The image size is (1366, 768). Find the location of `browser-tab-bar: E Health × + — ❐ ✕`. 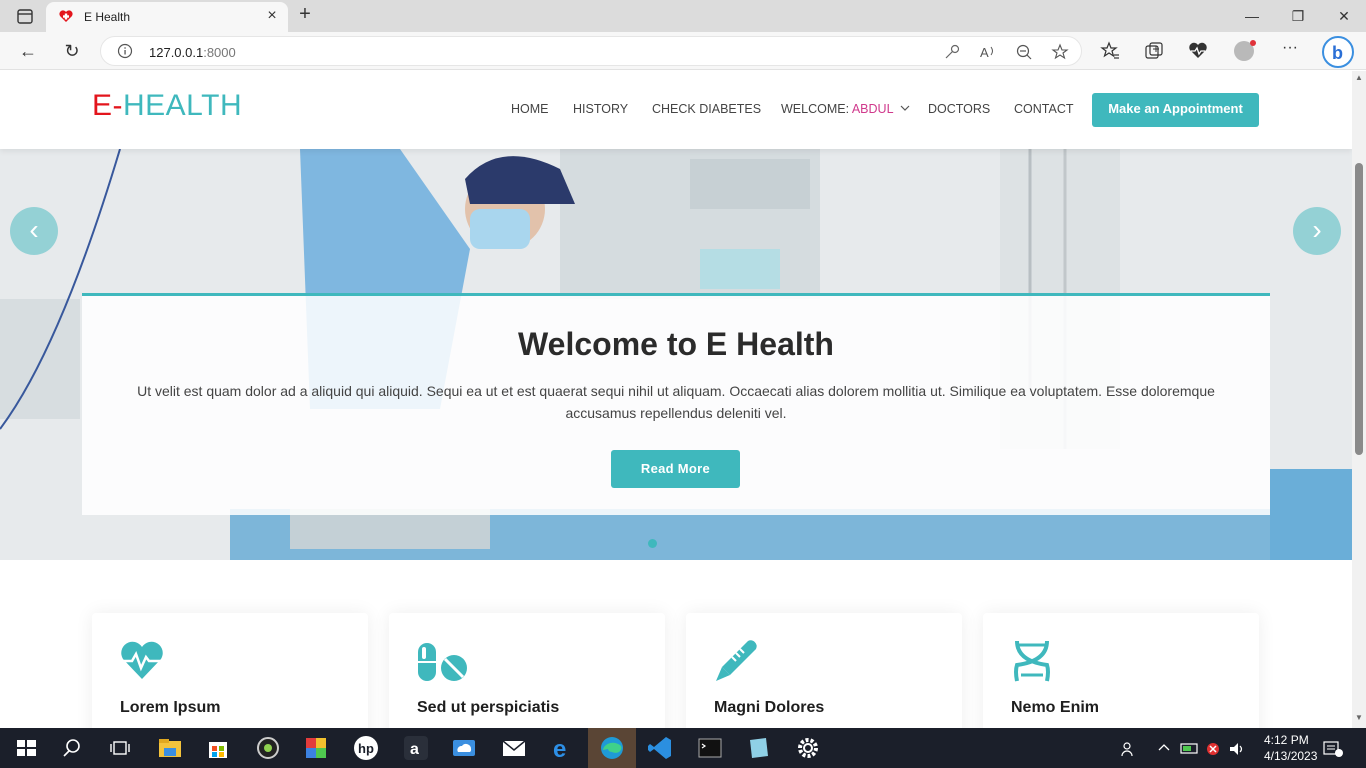

browser-tab-bar: E Health × + — ❐ ✕ is located at coordinates (683, 16).